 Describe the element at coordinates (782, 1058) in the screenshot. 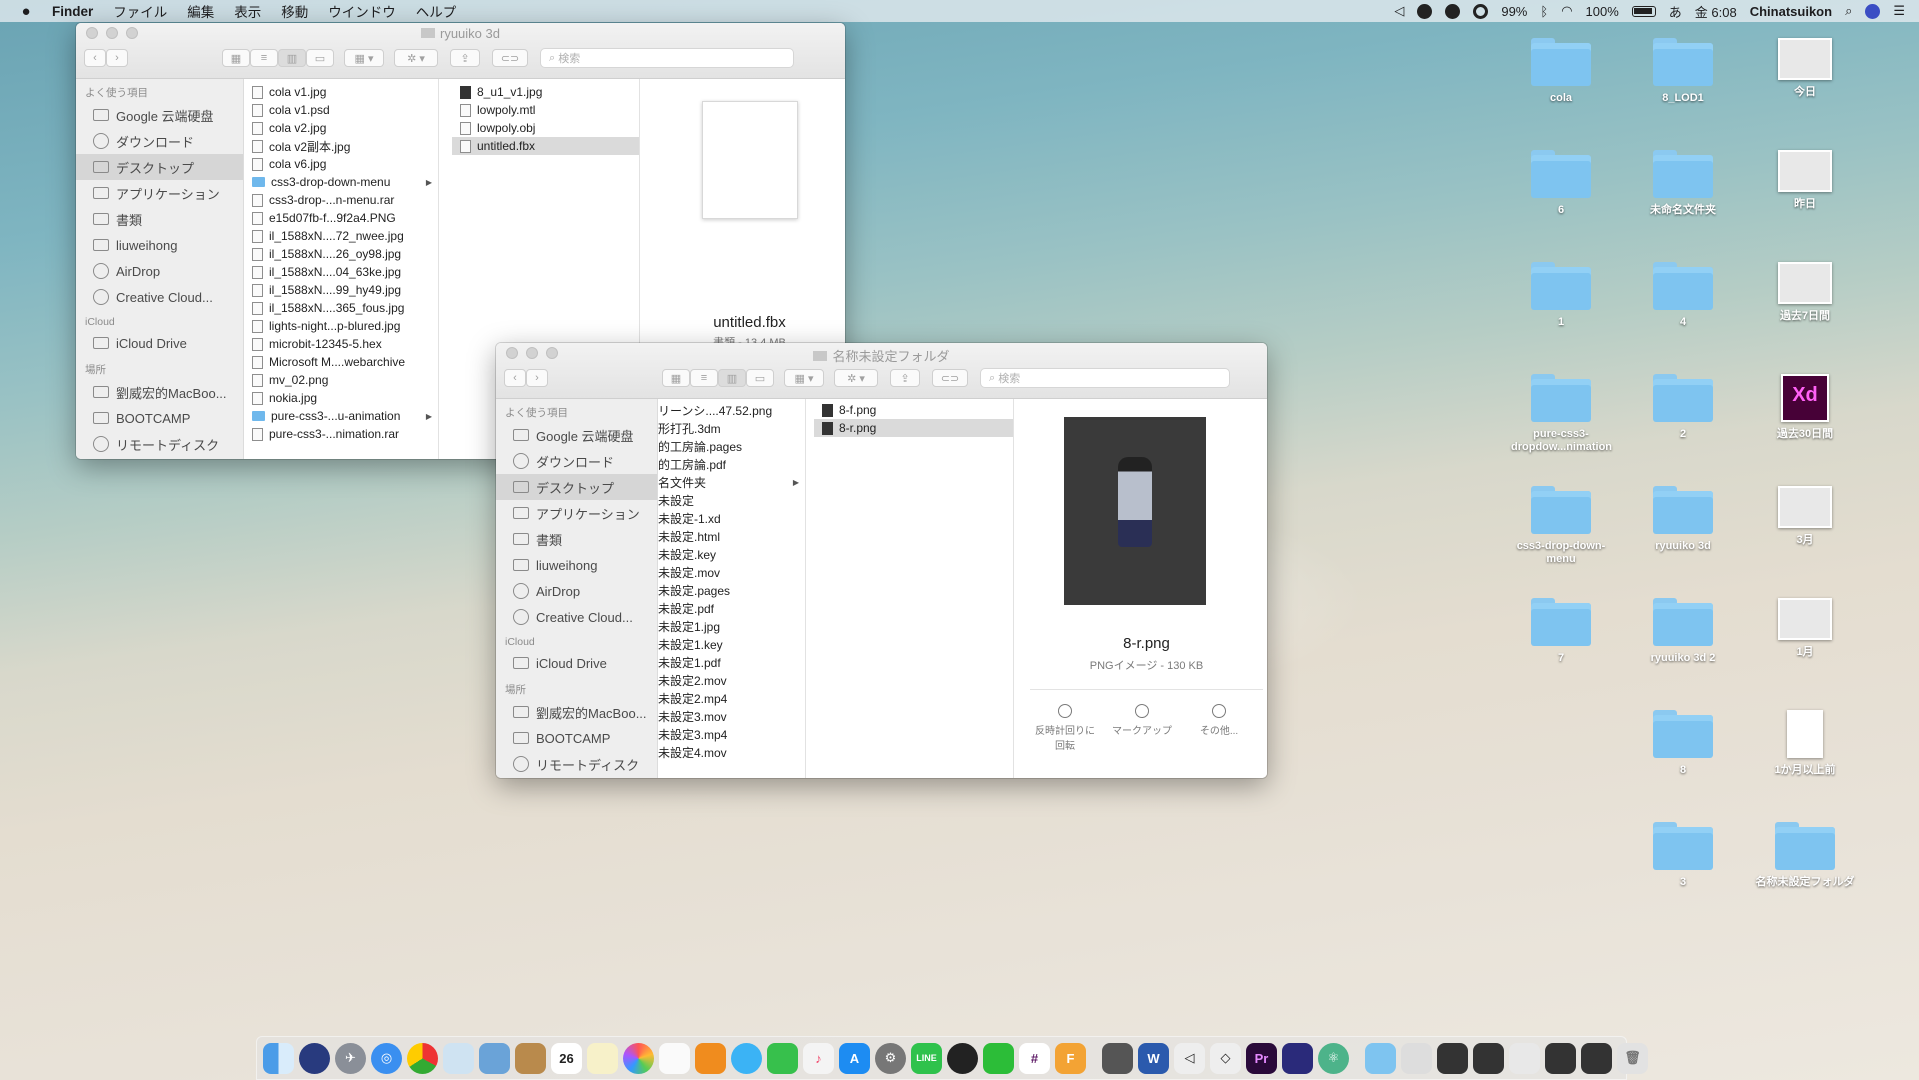

I see `facetime-dock-icon` at that location.